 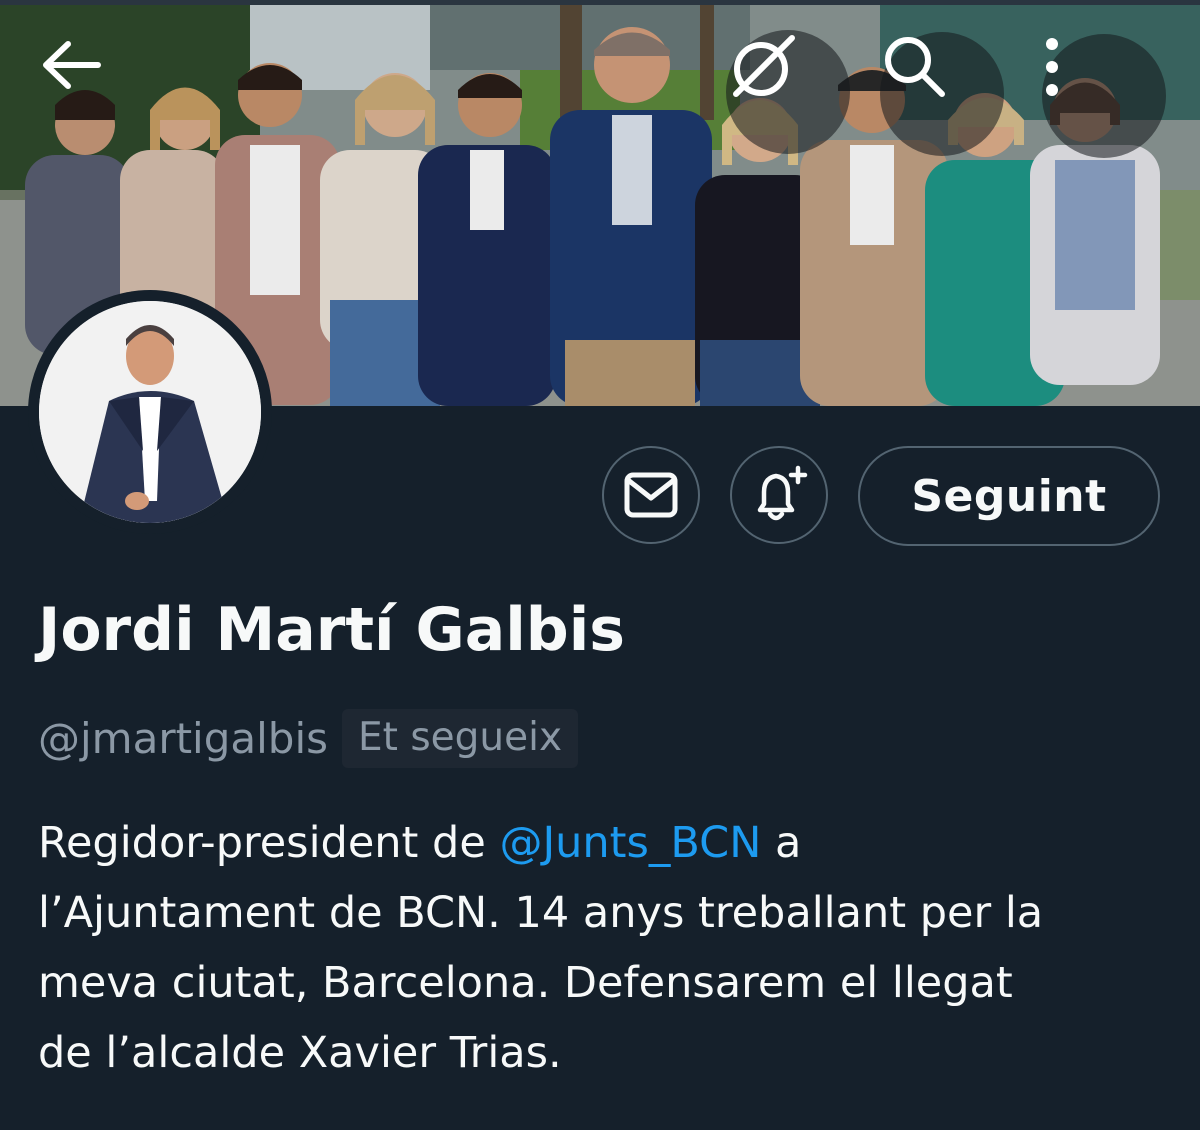 I want to click on follows-you-badge: Et segueix, so click(x=460, y=738).